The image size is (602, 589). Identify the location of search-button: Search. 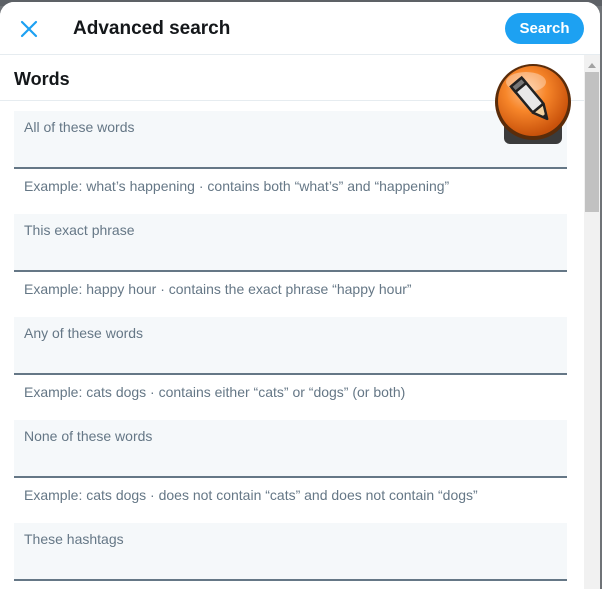
(544, 28).